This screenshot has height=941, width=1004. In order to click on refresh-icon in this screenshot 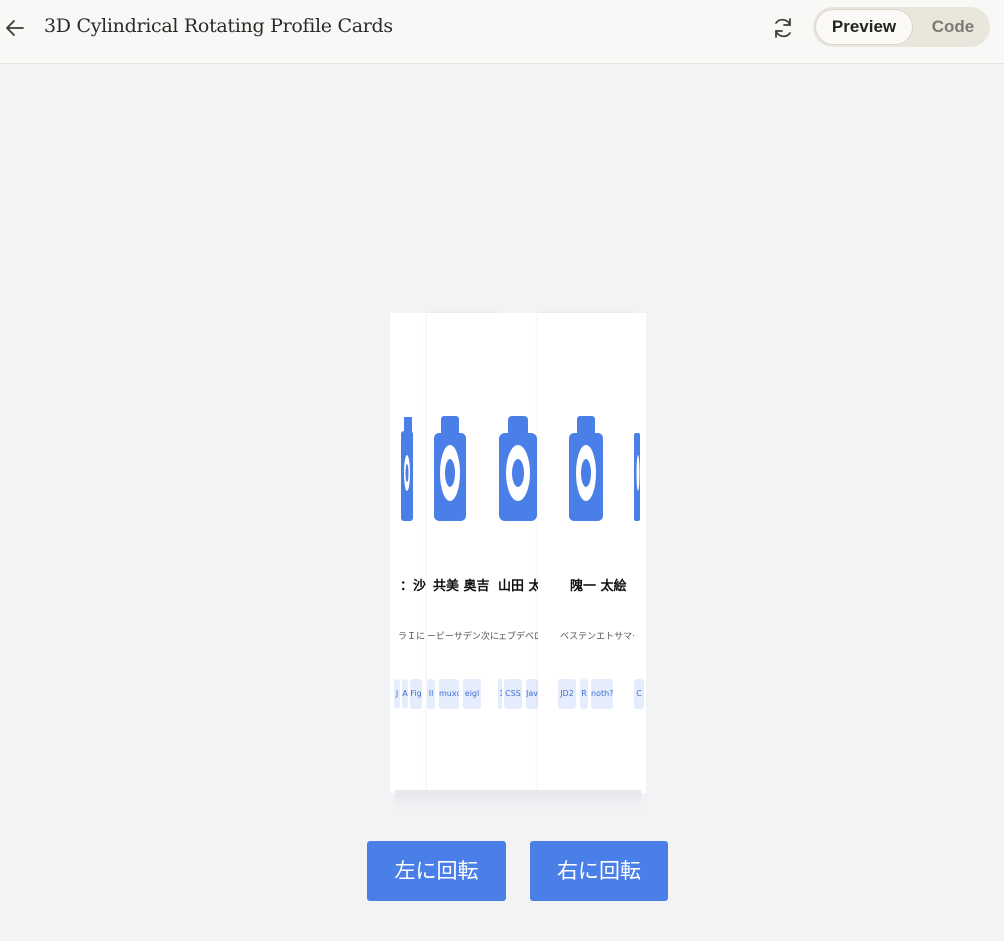, I will do `click(783, 28)`.